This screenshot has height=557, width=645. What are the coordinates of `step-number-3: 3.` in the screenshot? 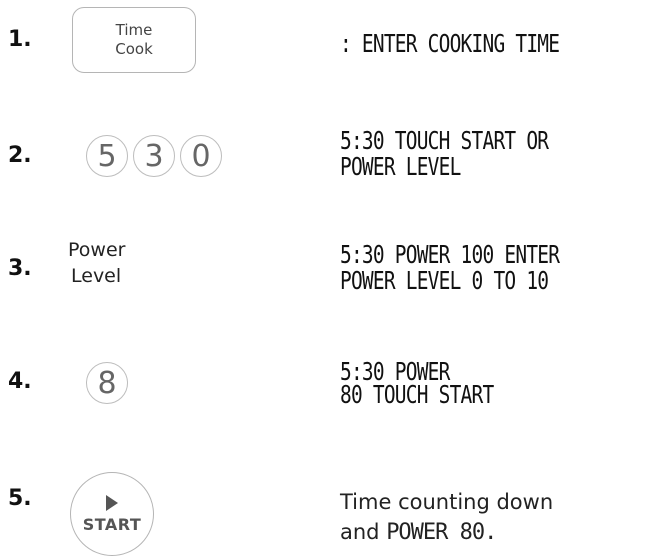 It's located at (20, 268).